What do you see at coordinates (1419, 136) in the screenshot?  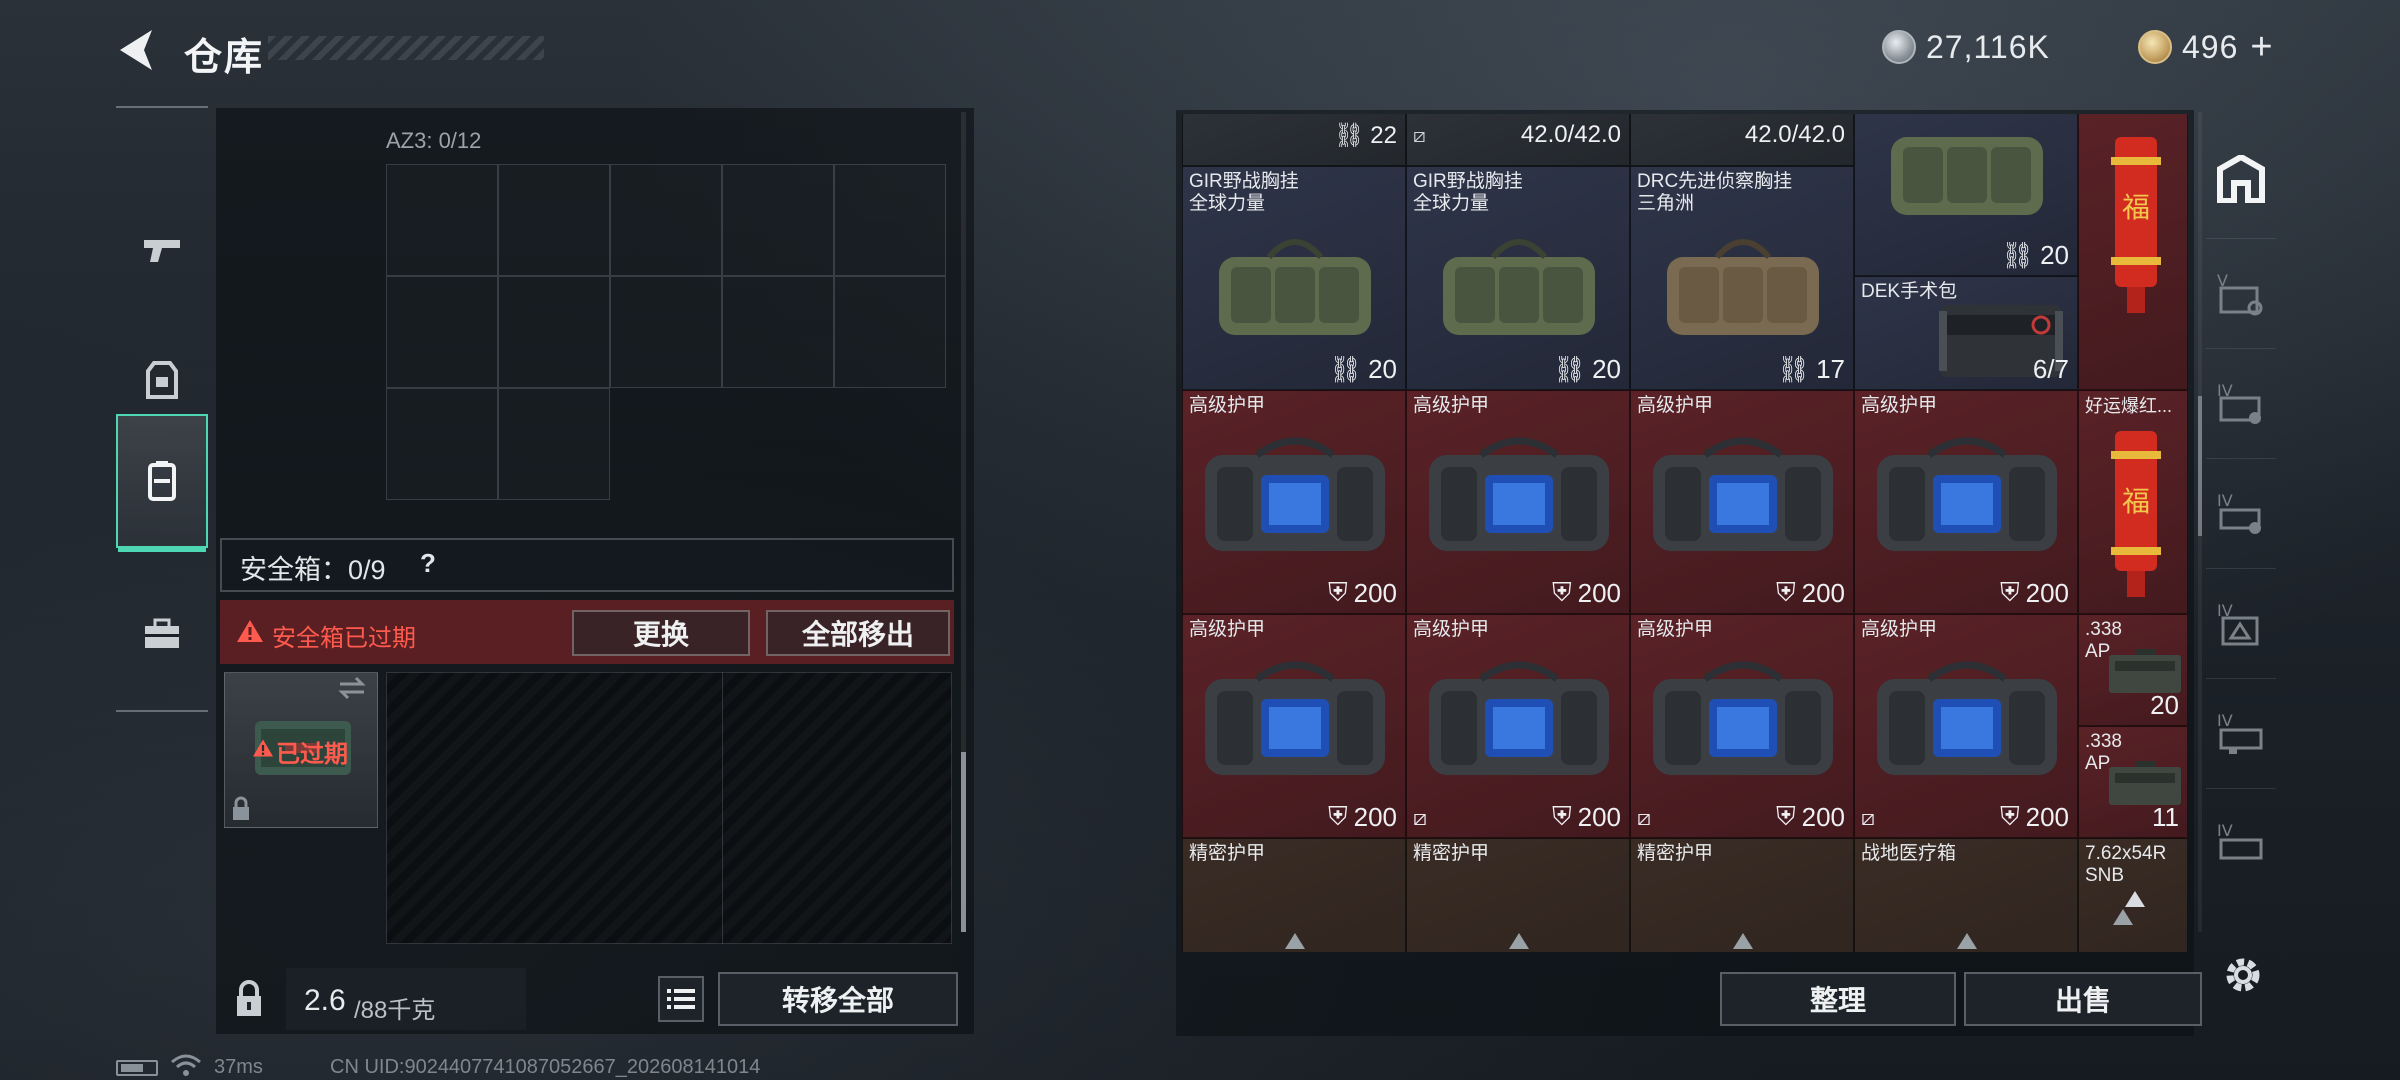 I see `no-repair-icon: ⧄` at bounding box center [1419, 136].